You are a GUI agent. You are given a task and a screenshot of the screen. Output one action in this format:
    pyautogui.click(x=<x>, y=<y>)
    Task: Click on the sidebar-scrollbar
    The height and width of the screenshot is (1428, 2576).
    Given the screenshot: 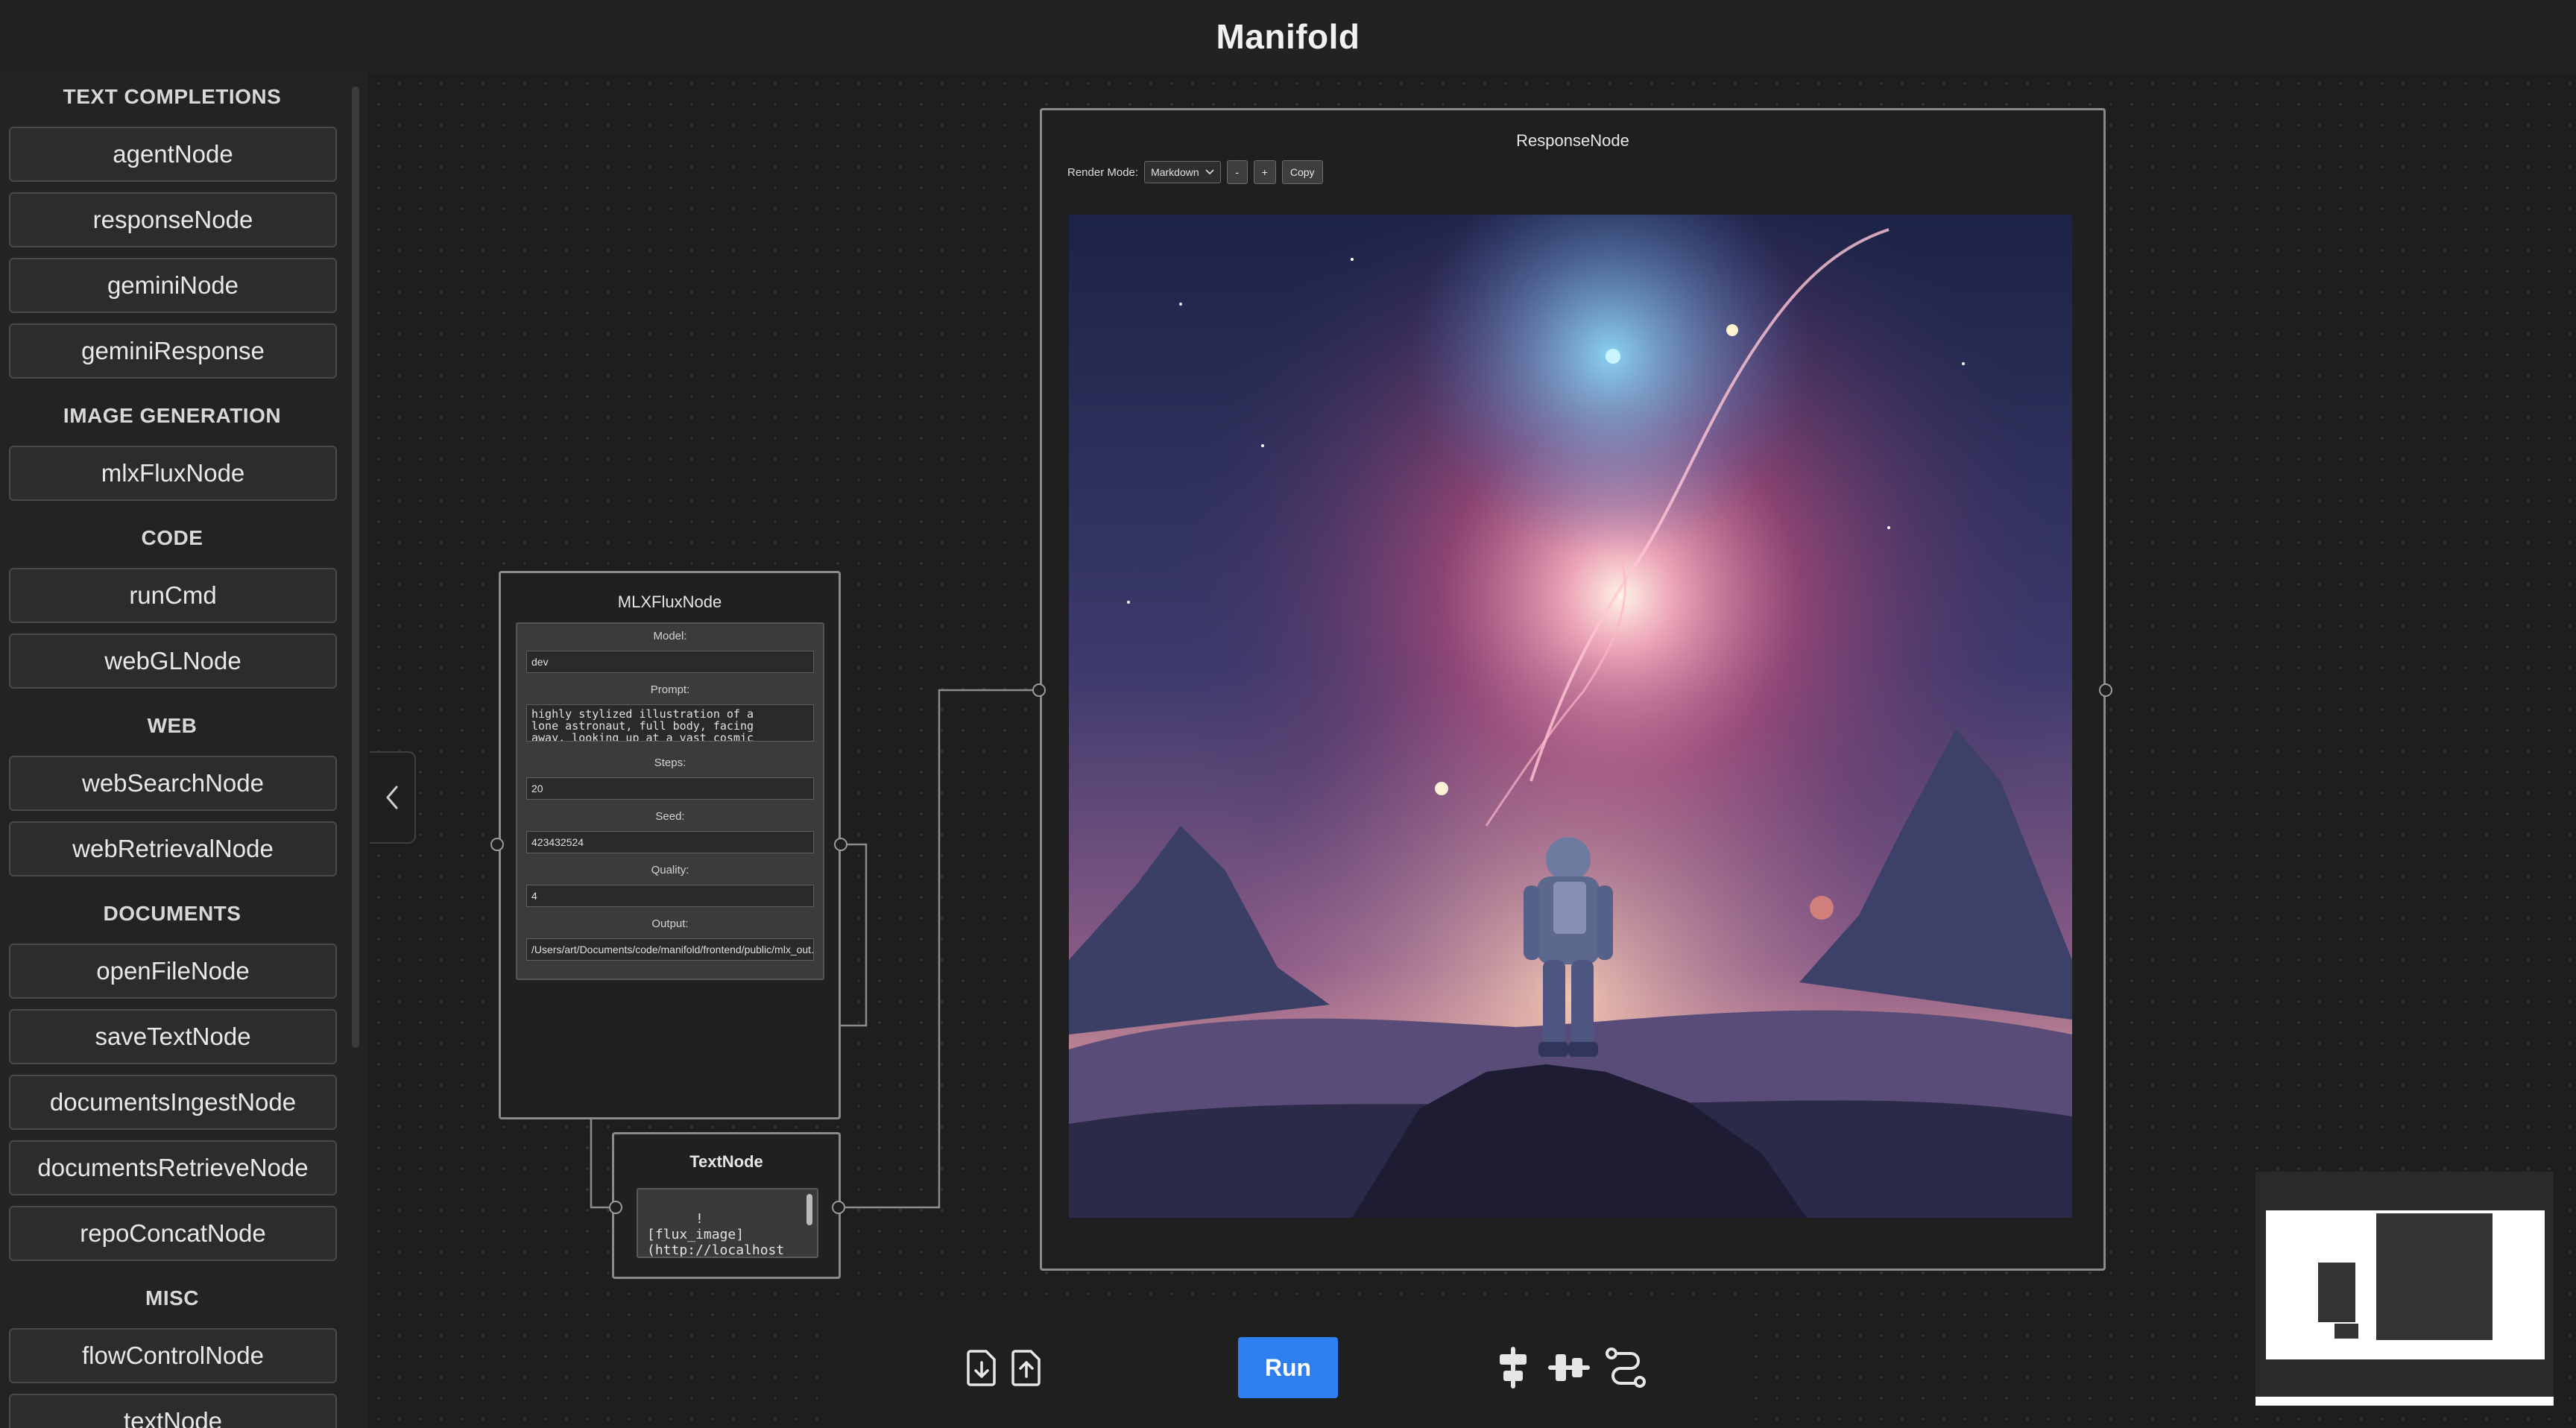 What is the action you would take?
    pyautogui.click(x=355, y=567)
    